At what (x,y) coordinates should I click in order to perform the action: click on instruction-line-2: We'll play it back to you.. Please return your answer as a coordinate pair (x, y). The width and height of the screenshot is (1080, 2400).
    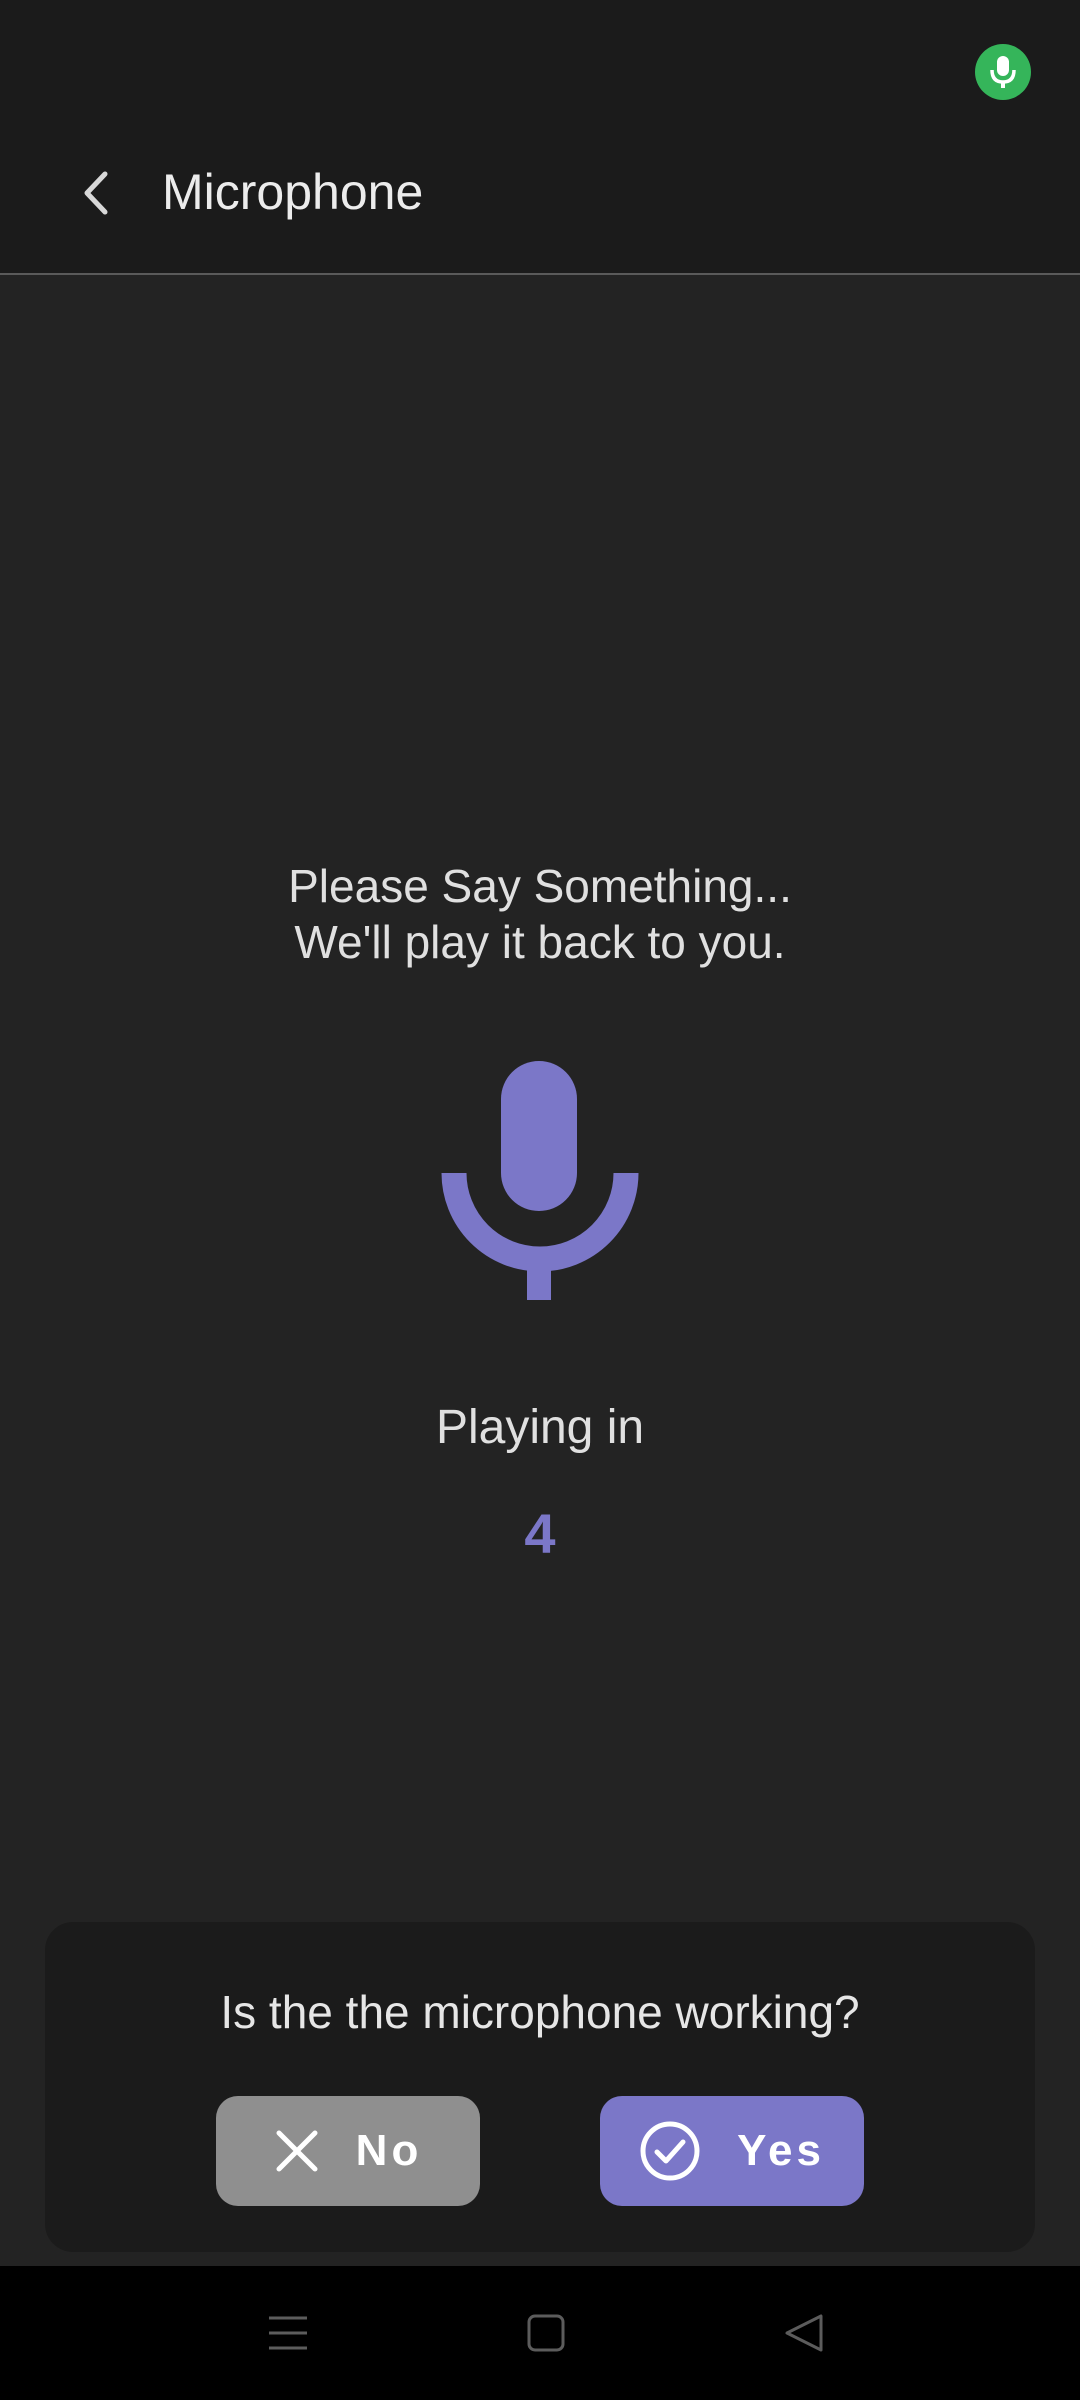
    Looking at the image, I should click on (540, 942).